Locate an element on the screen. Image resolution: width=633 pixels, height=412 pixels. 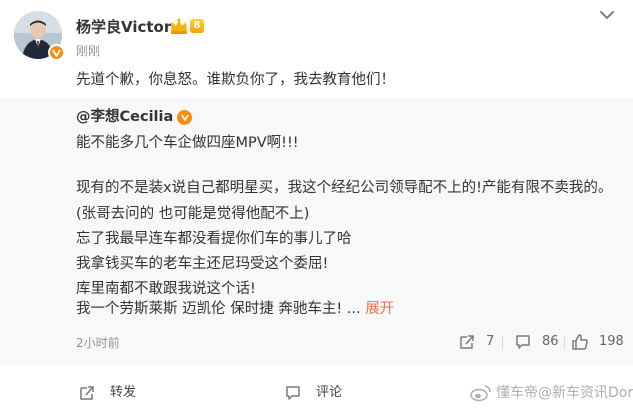
original-author: @李想Cecilia is located at coordinates (134, 117).